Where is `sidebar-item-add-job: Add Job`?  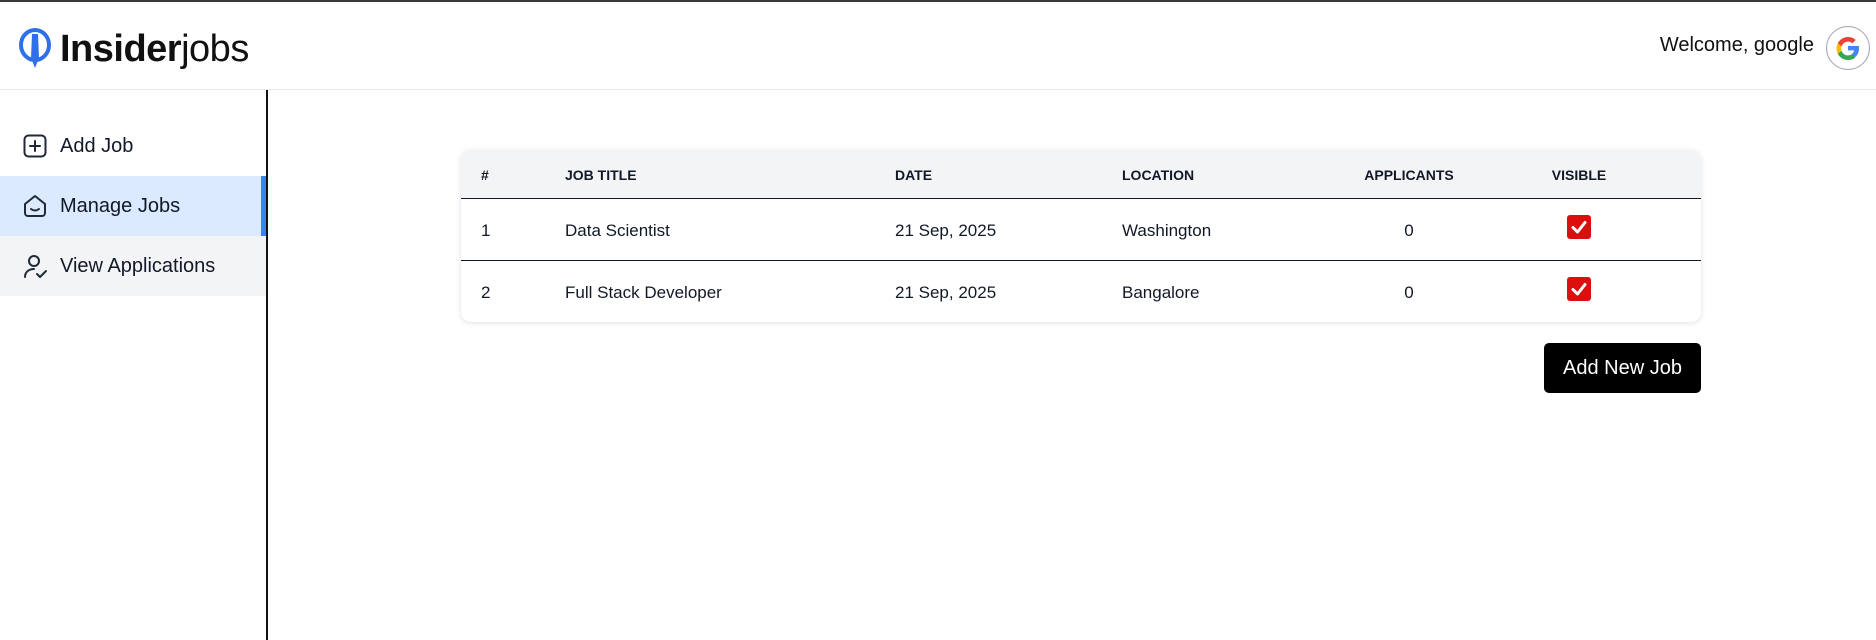 sidebar-item-add-job: Add Job is located at coordinates (133, 146).